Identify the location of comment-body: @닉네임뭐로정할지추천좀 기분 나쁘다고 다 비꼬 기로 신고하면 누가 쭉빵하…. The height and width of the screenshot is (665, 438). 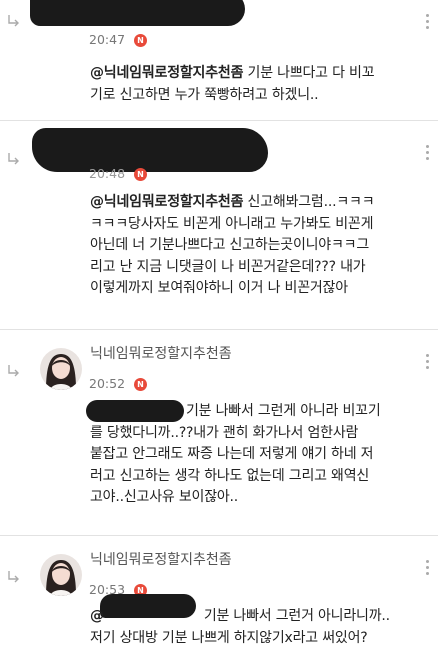
(232, 84).